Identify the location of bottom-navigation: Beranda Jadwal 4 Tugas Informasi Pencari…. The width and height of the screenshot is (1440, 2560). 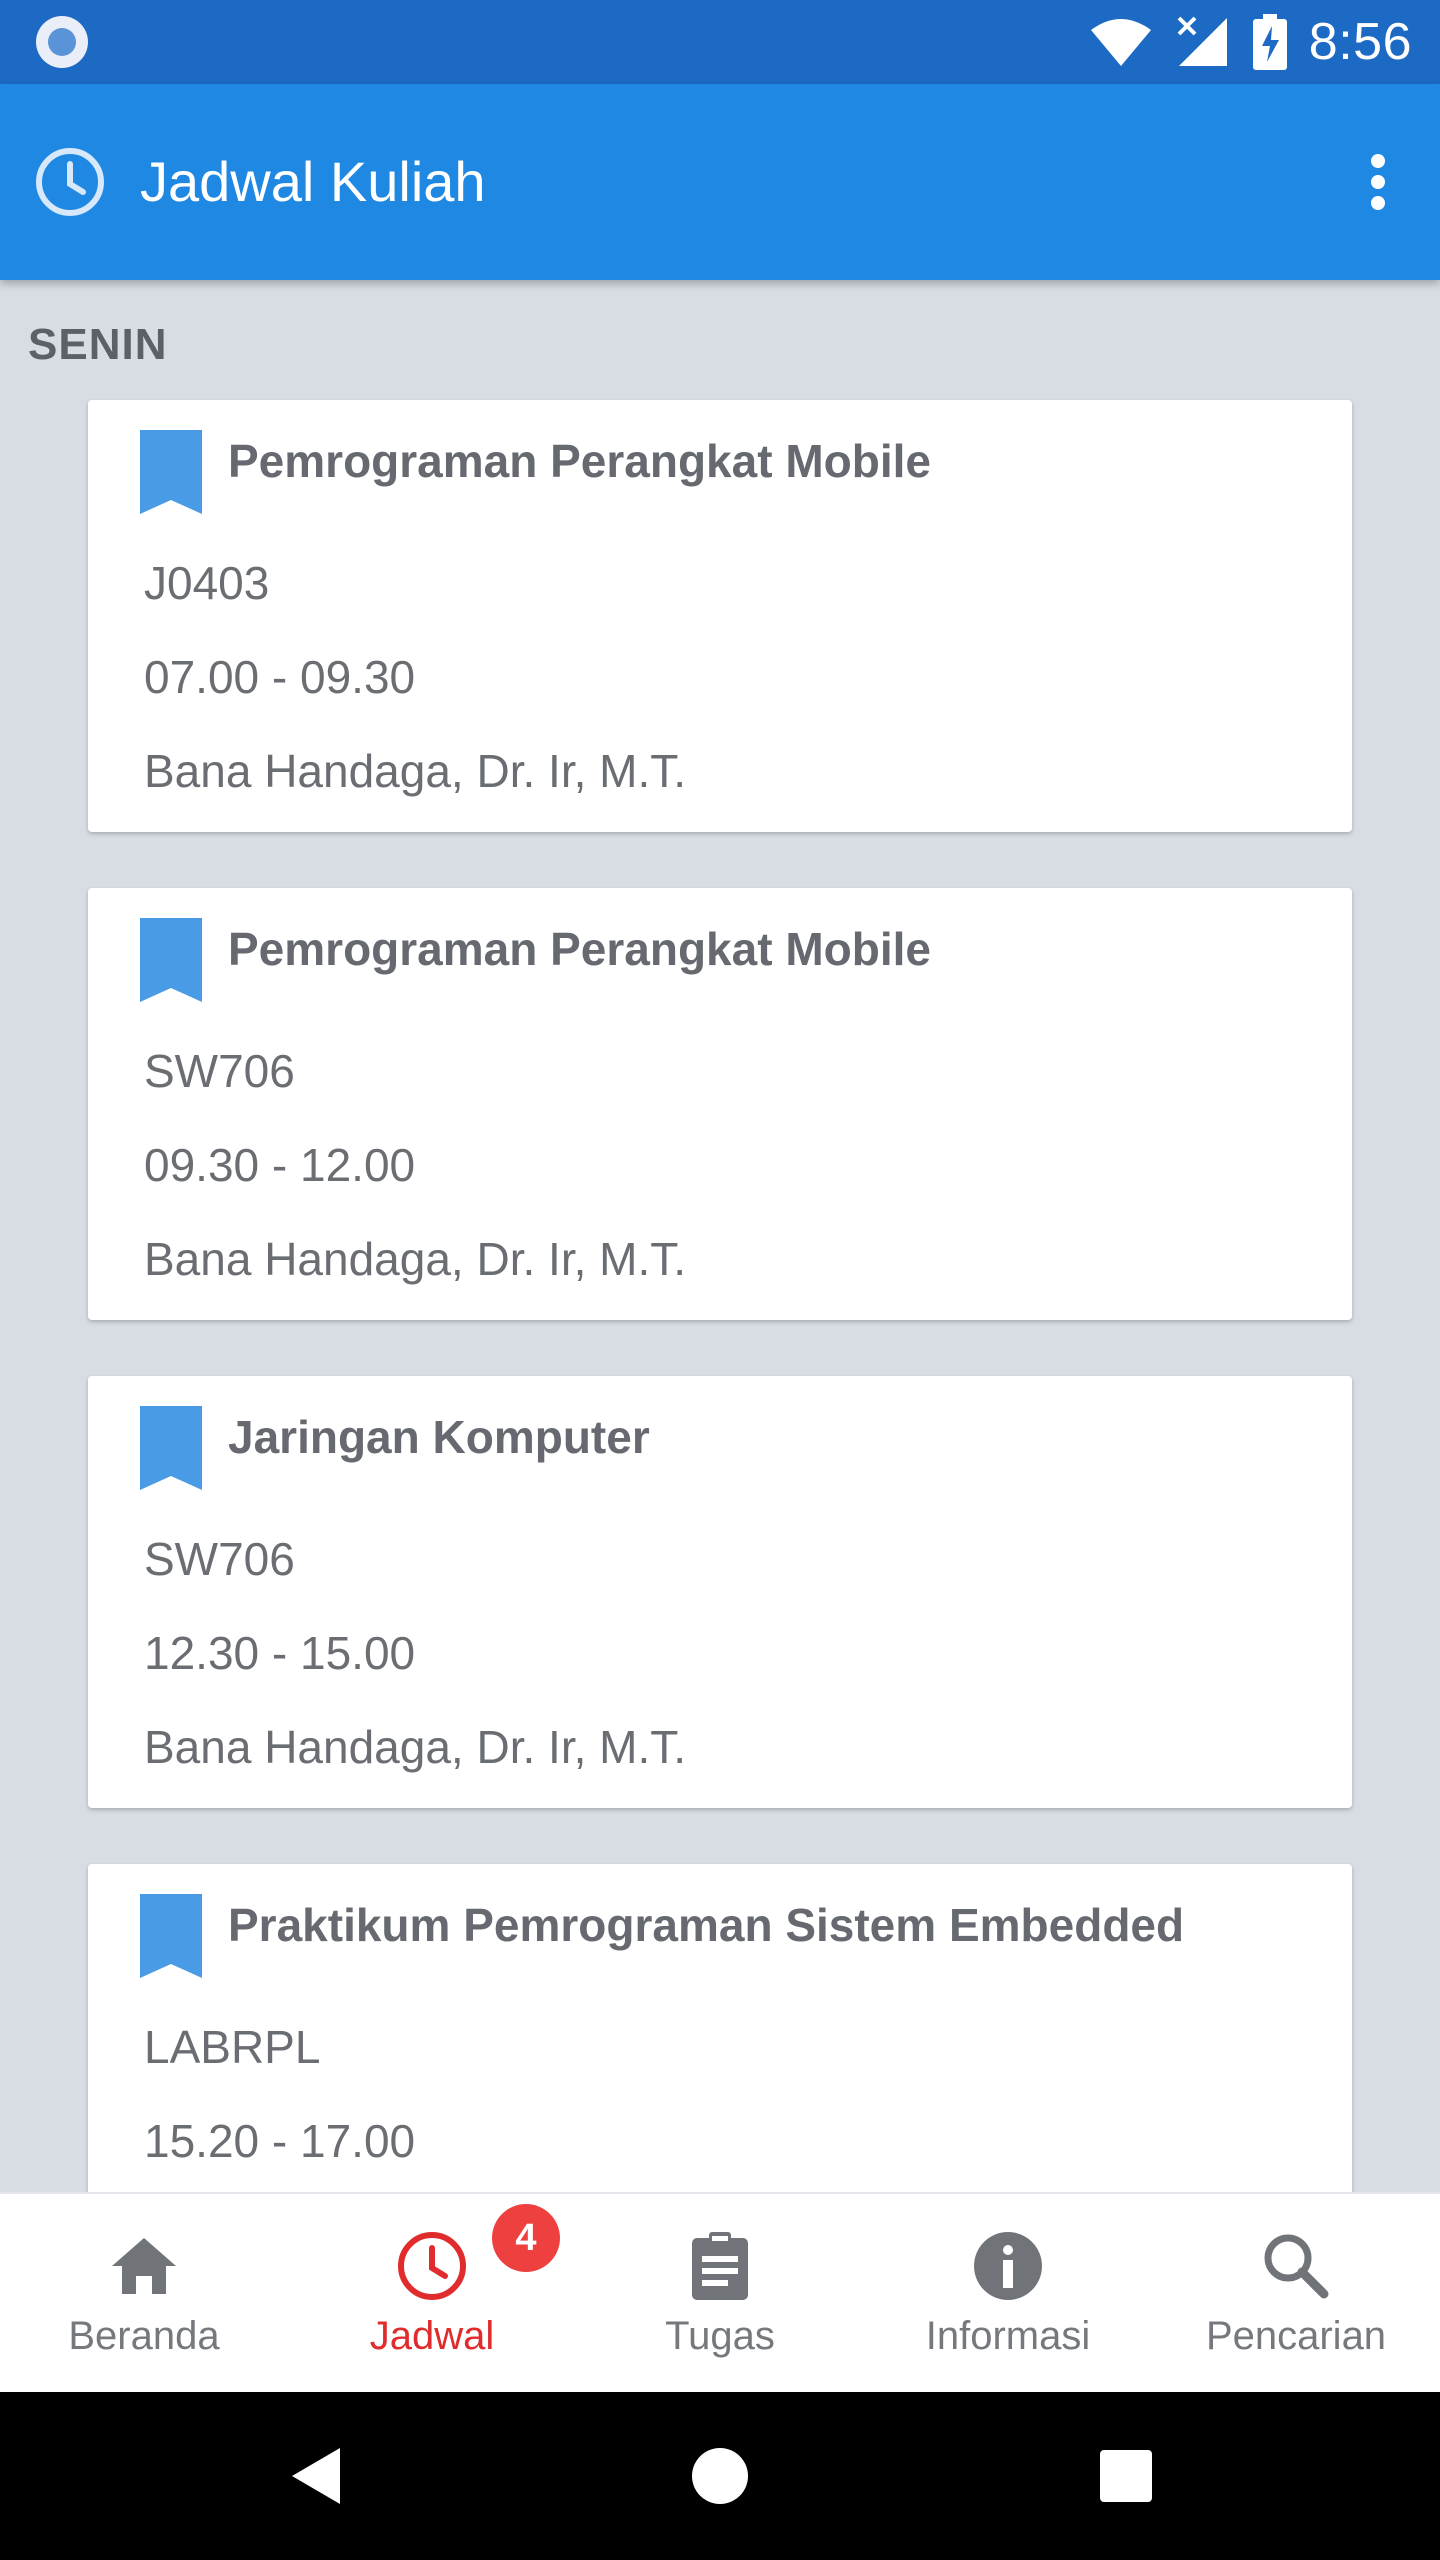
(720, 2292).